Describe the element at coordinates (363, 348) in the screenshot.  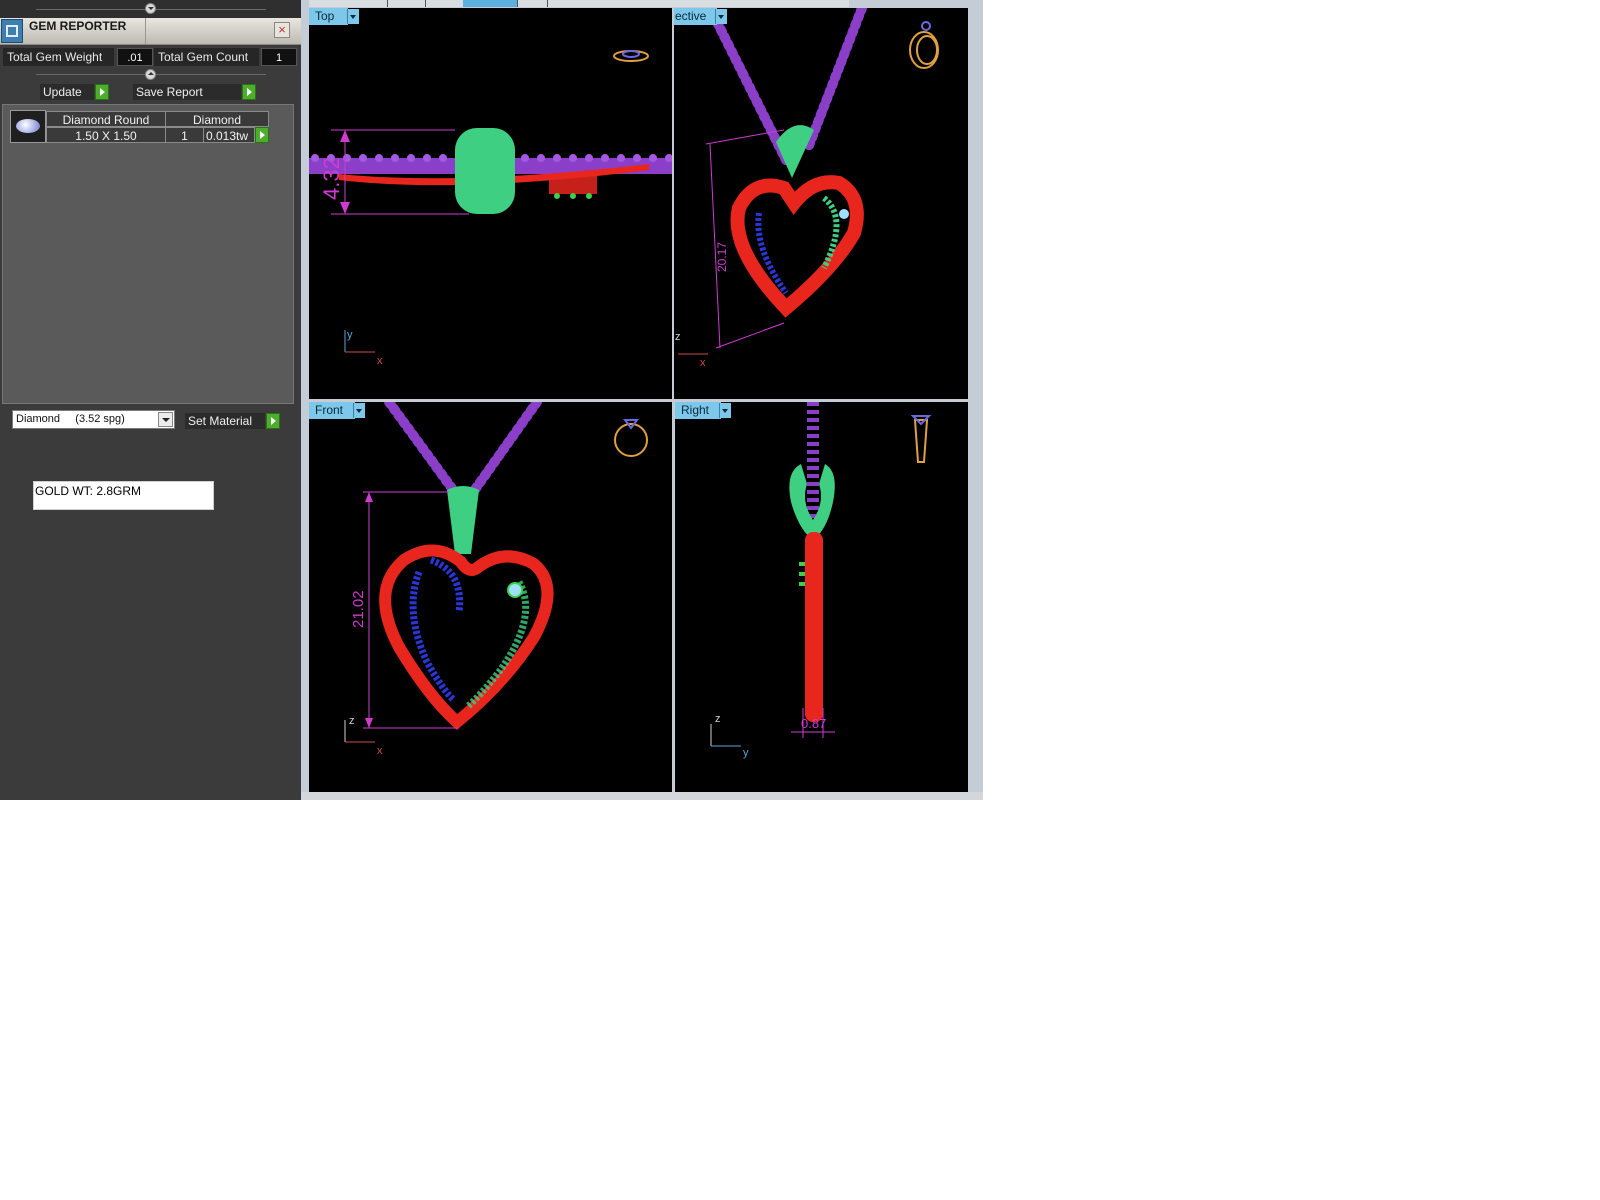
I see `axis-gizmo: y x` at that location.